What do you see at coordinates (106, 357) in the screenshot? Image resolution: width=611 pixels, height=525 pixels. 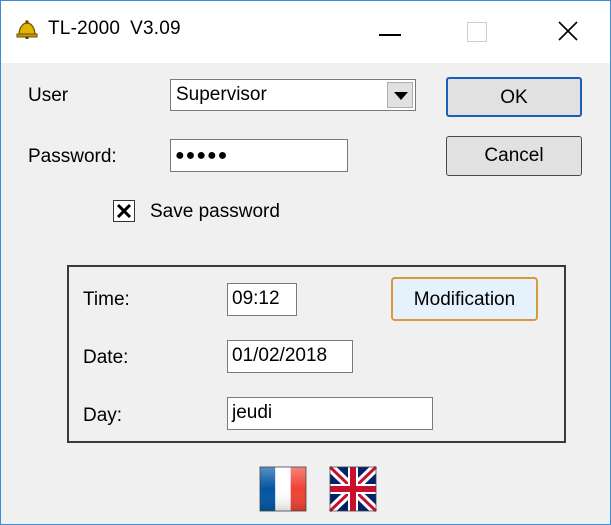 I see `date-label: Date:` at bounding box center [106, 357].